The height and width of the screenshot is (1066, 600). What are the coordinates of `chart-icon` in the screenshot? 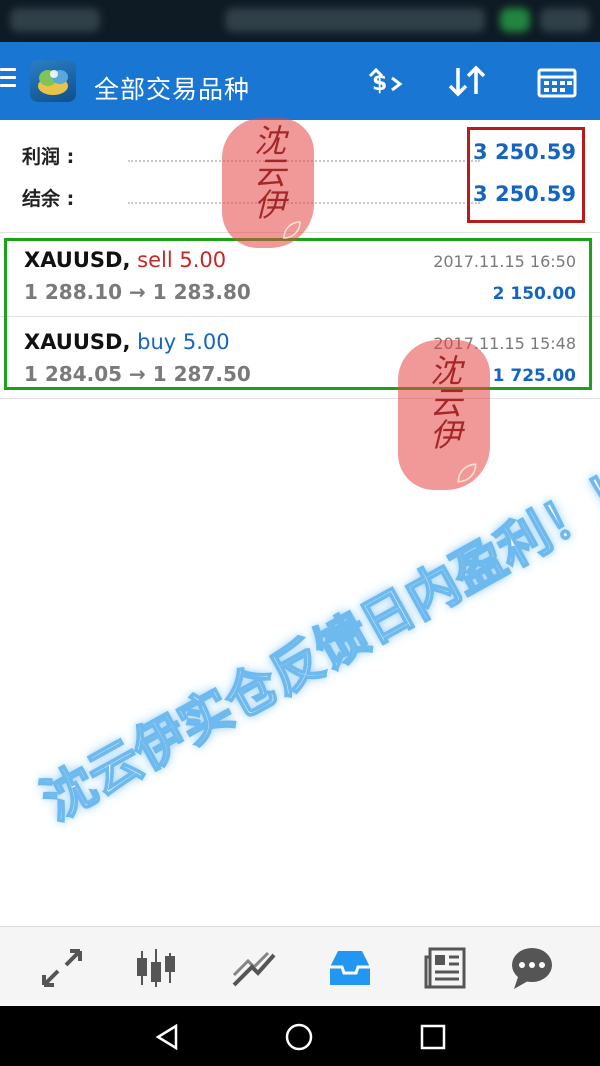 It's located at (158, 968).